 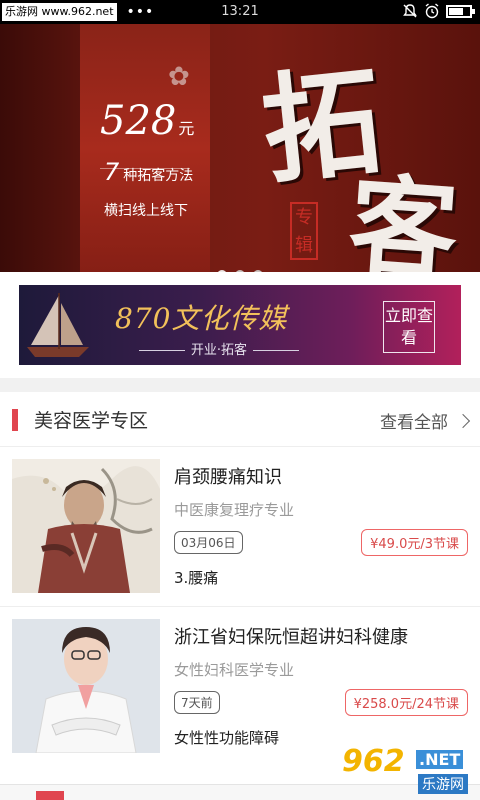 I want to click on hero-price: 528 元, so click(x=147, y=121).